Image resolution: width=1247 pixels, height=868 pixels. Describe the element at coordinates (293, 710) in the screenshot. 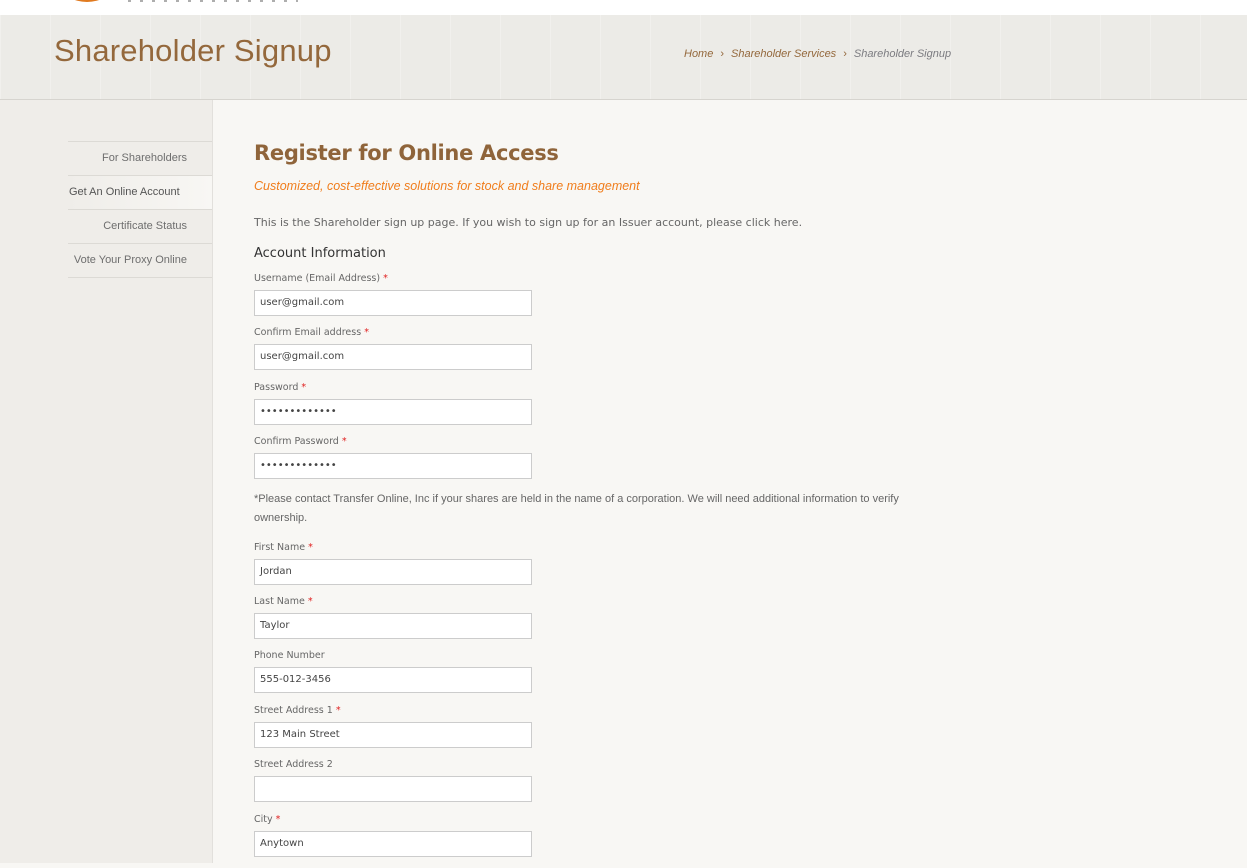

I see `field-label-text: Street Address 1` at that location.